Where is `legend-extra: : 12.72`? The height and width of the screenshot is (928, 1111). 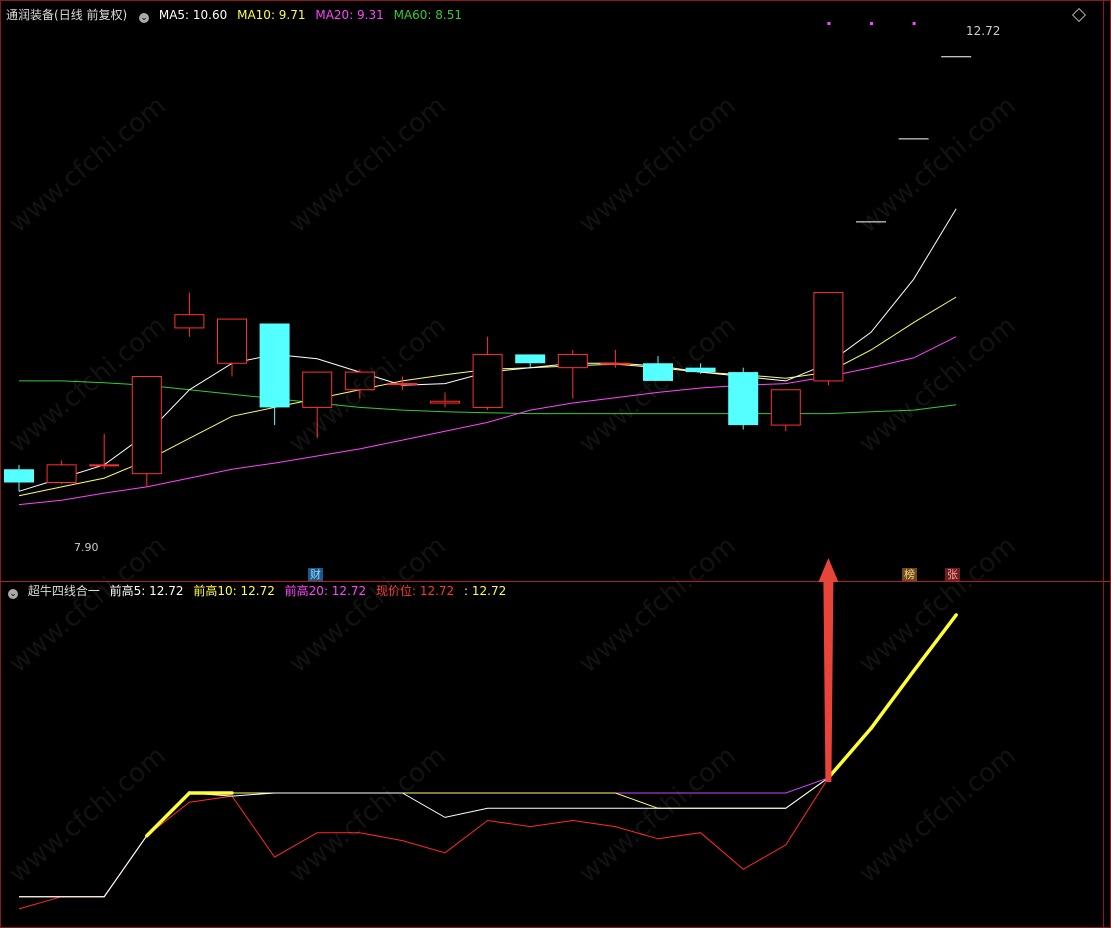
legend-extra: : 12.72 is located at coordinates (485, 591).